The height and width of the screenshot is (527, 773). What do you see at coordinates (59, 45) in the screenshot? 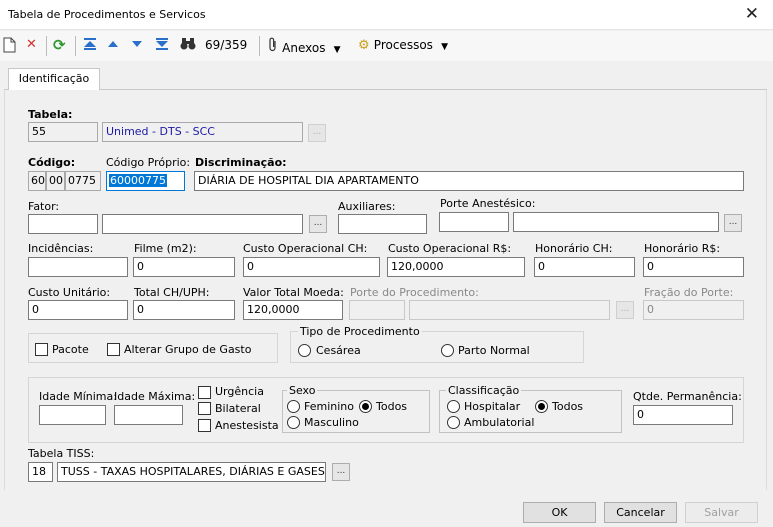
I see `refresh-icon: ⟳` at bounding box center [59, 45].